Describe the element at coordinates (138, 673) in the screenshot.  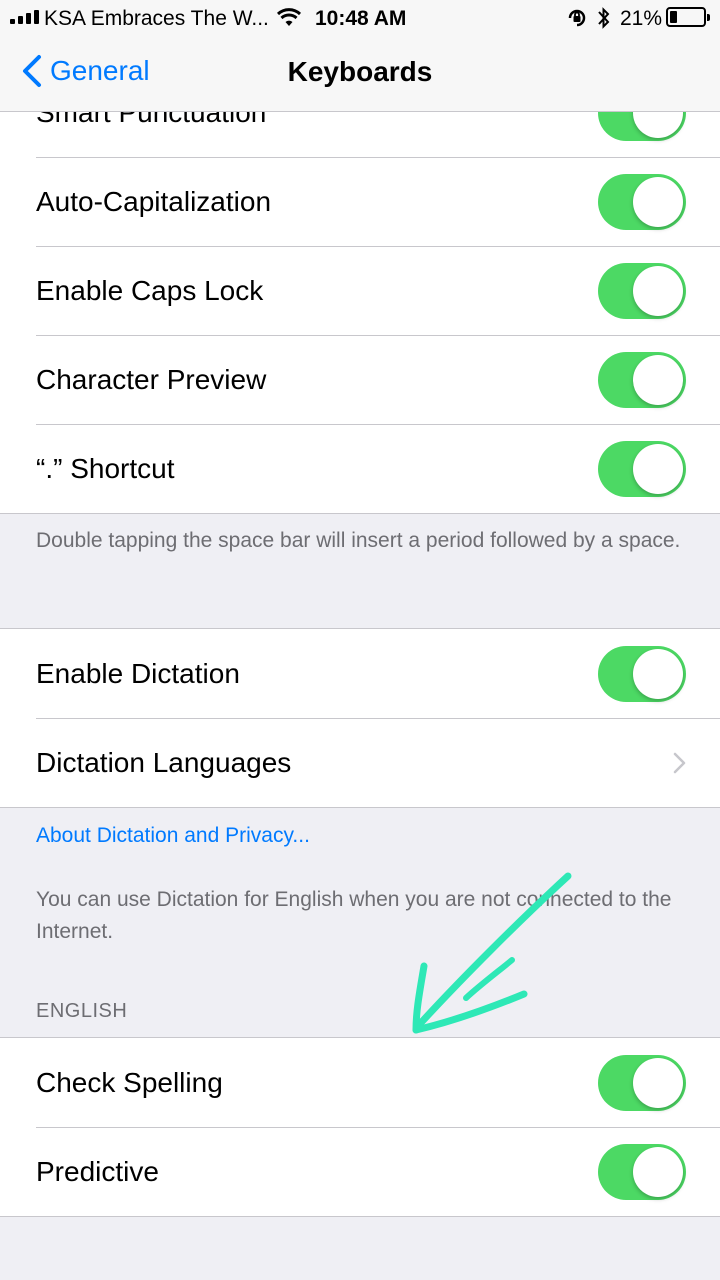
I see `row-label: Enable Dictation` at that location.